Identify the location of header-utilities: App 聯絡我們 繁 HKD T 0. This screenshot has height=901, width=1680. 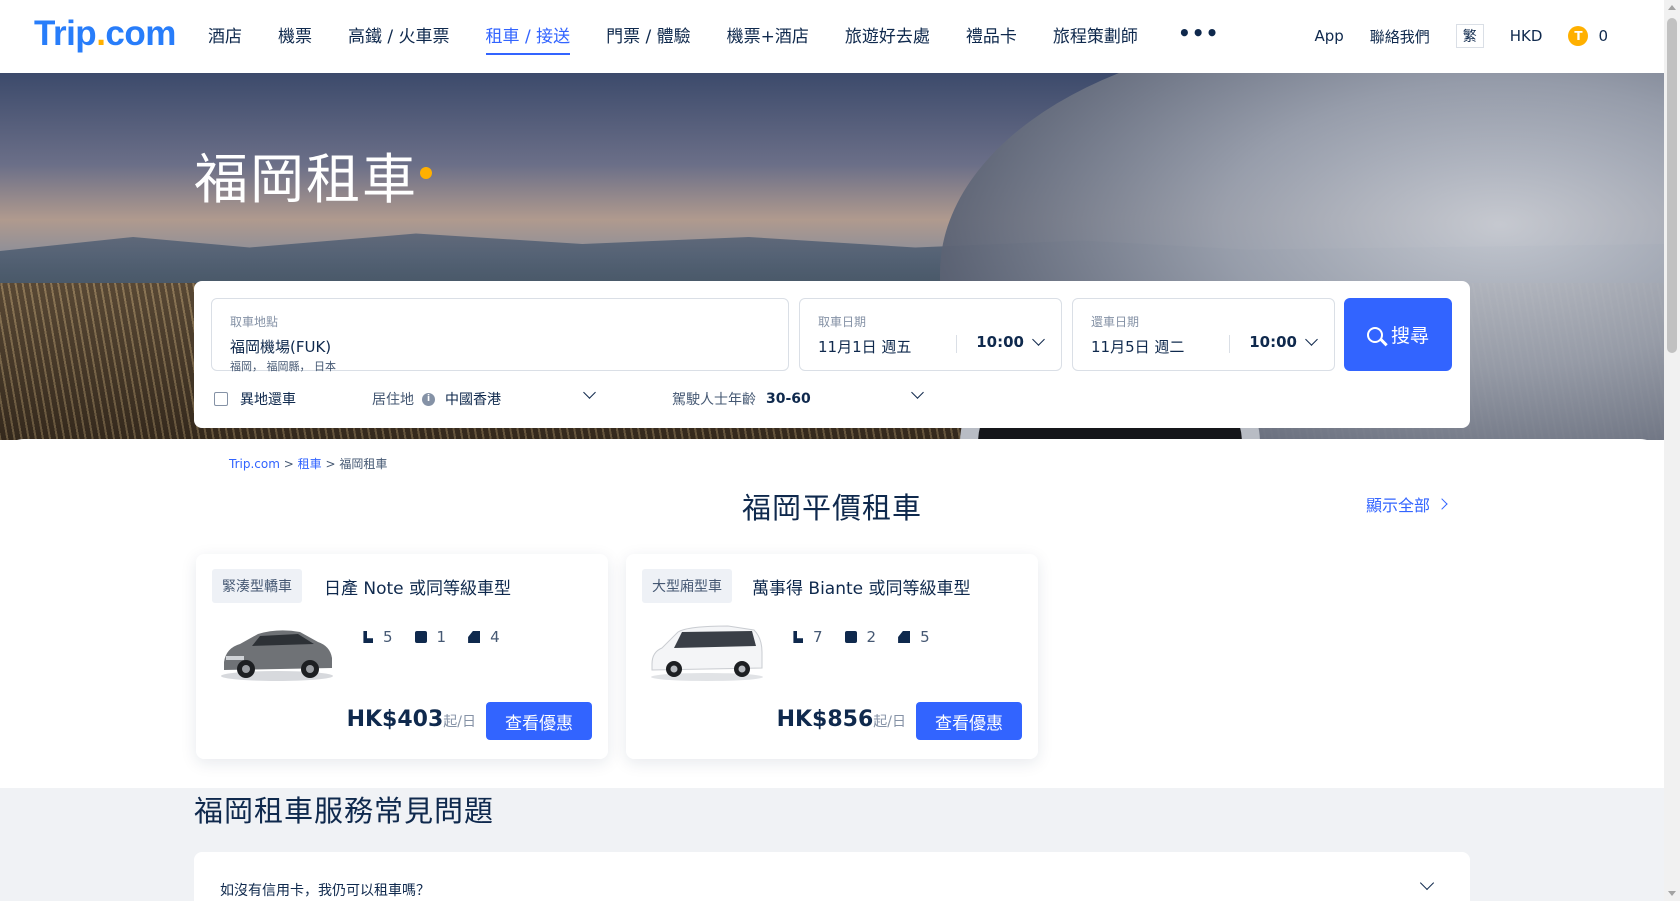
(1461, 36).